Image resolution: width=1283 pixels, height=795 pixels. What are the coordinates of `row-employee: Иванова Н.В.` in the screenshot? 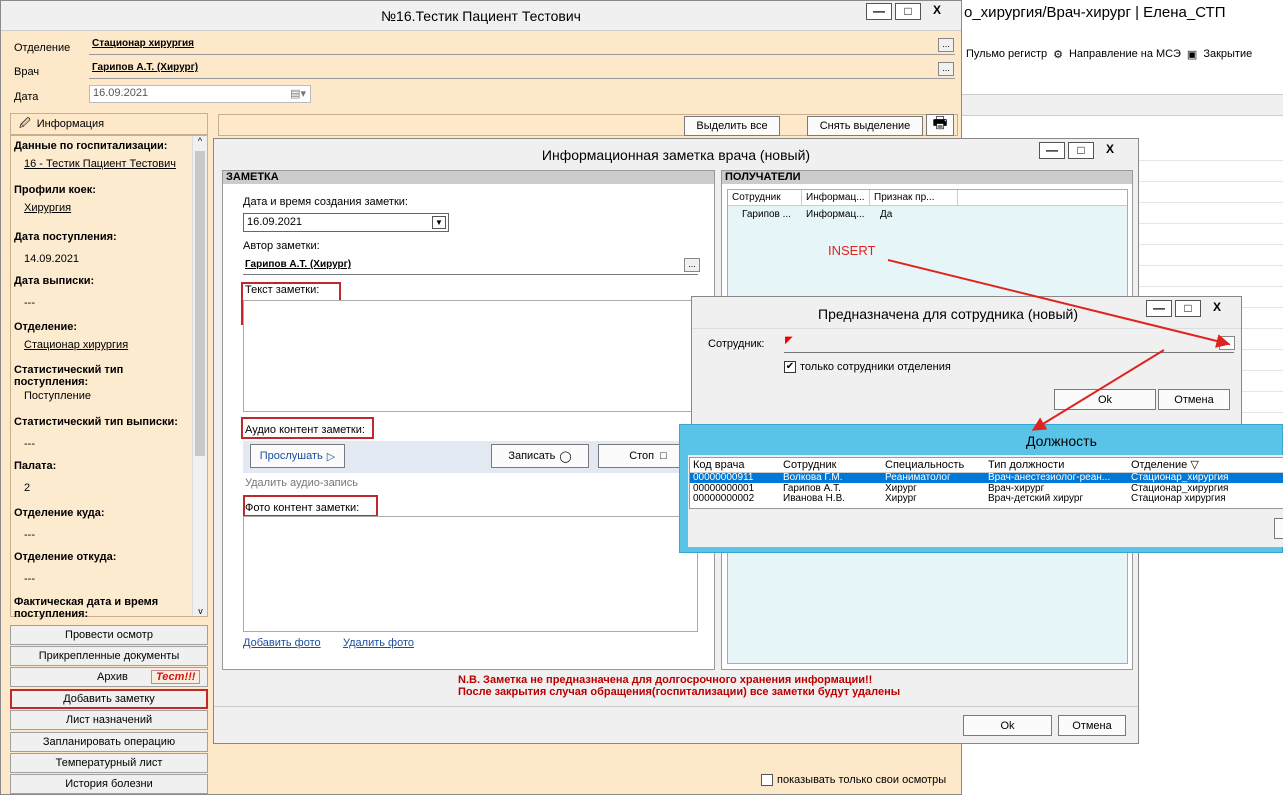 It's located at (814, 498).